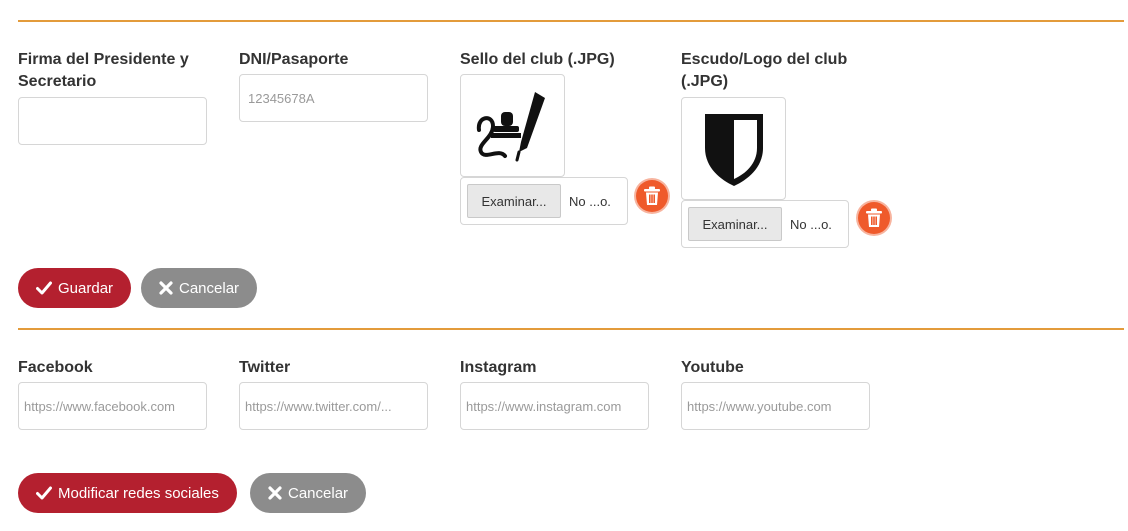  Describe the element at coordinates (209, 288) in the screenshot. I see `cancel-button-label: Cancelar` at that location.